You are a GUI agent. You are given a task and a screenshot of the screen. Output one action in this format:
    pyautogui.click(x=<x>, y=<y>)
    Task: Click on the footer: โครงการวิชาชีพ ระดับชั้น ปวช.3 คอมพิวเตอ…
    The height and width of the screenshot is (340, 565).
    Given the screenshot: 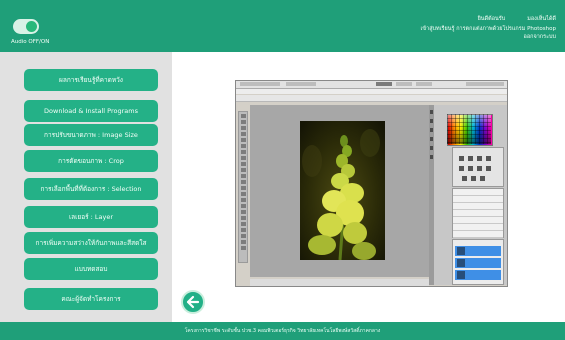 What is the action you would take?
    pyautogui.click(x=282, y=331)
    